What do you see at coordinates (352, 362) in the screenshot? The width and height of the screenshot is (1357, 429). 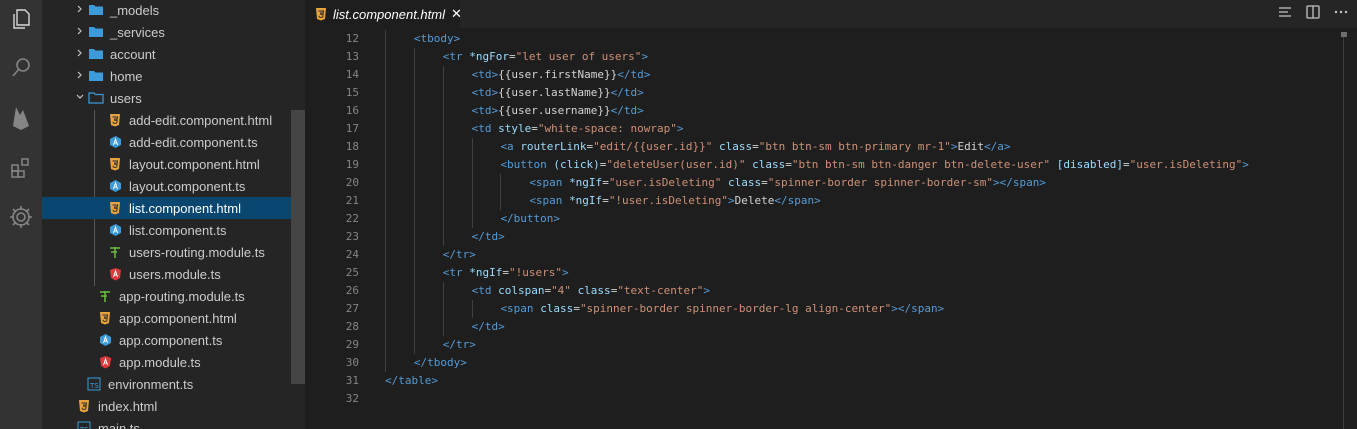 I see `line-number: 30` at bounding box center [352, 362].